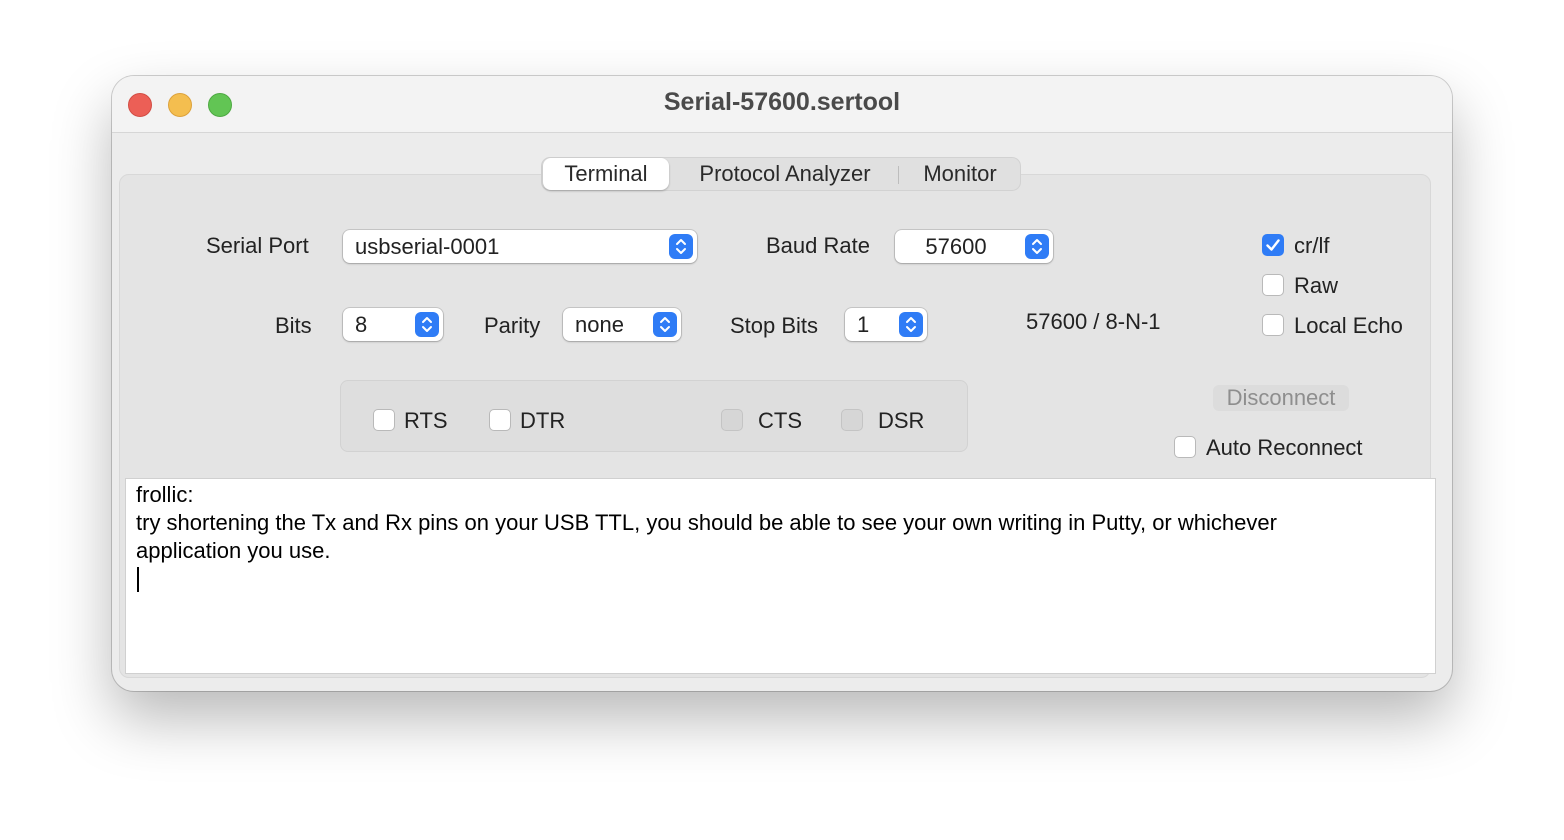 The height and width of the screenshot is (840, 1564). Describe the element at coordinates (500, 420) in the screenshot. I see `dtr-checkbox` at that location.